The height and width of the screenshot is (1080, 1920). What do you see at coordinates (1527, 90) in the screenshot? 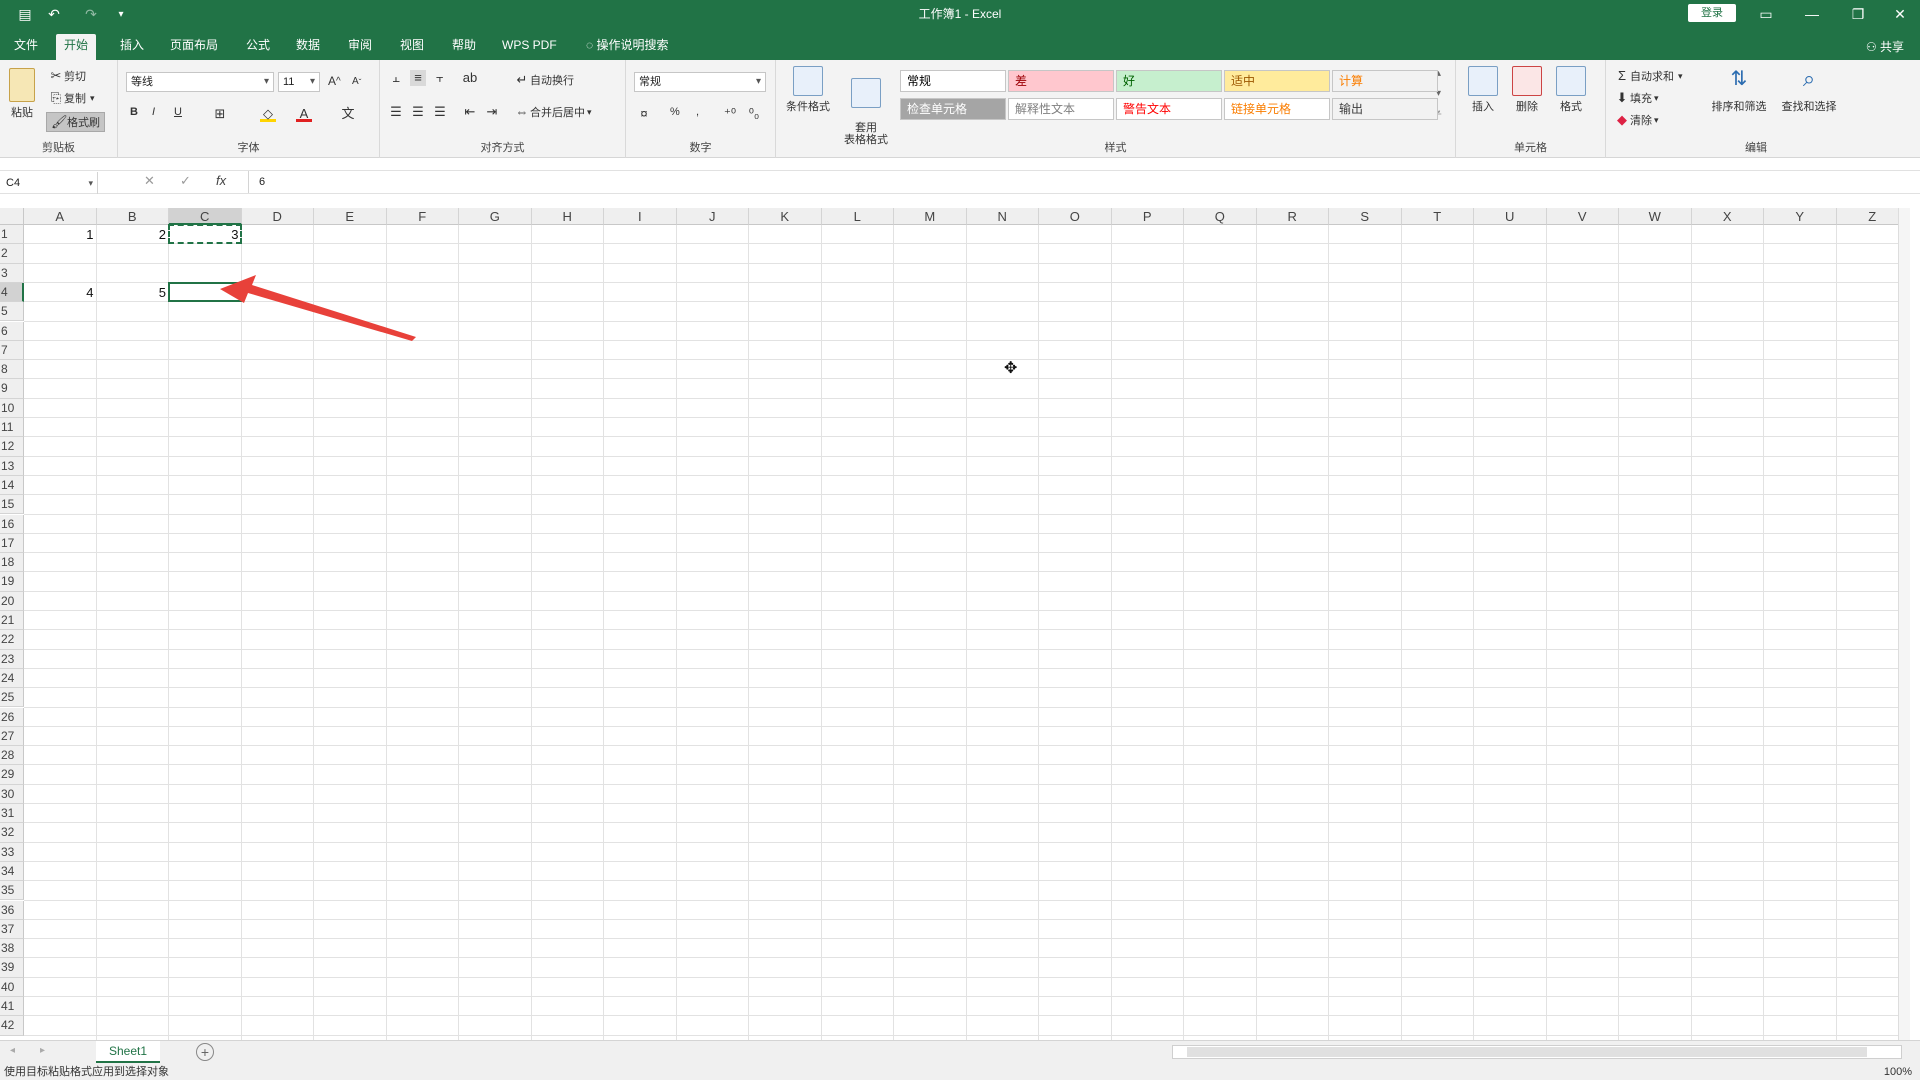
I see `delete-cells-button: 删除` at bounding box center [1527, 90].